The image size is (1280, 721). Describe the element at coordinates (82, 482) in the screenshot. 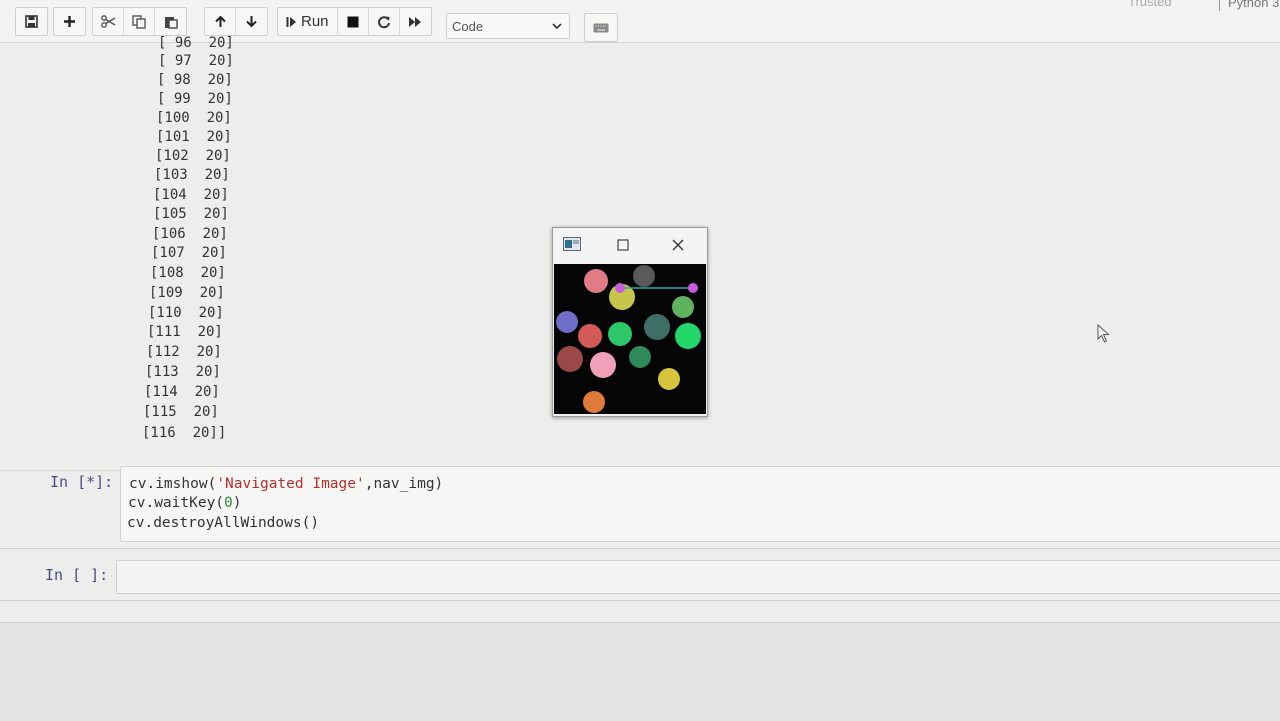

I see `running-cell-prompt: In [*]:` at that location.